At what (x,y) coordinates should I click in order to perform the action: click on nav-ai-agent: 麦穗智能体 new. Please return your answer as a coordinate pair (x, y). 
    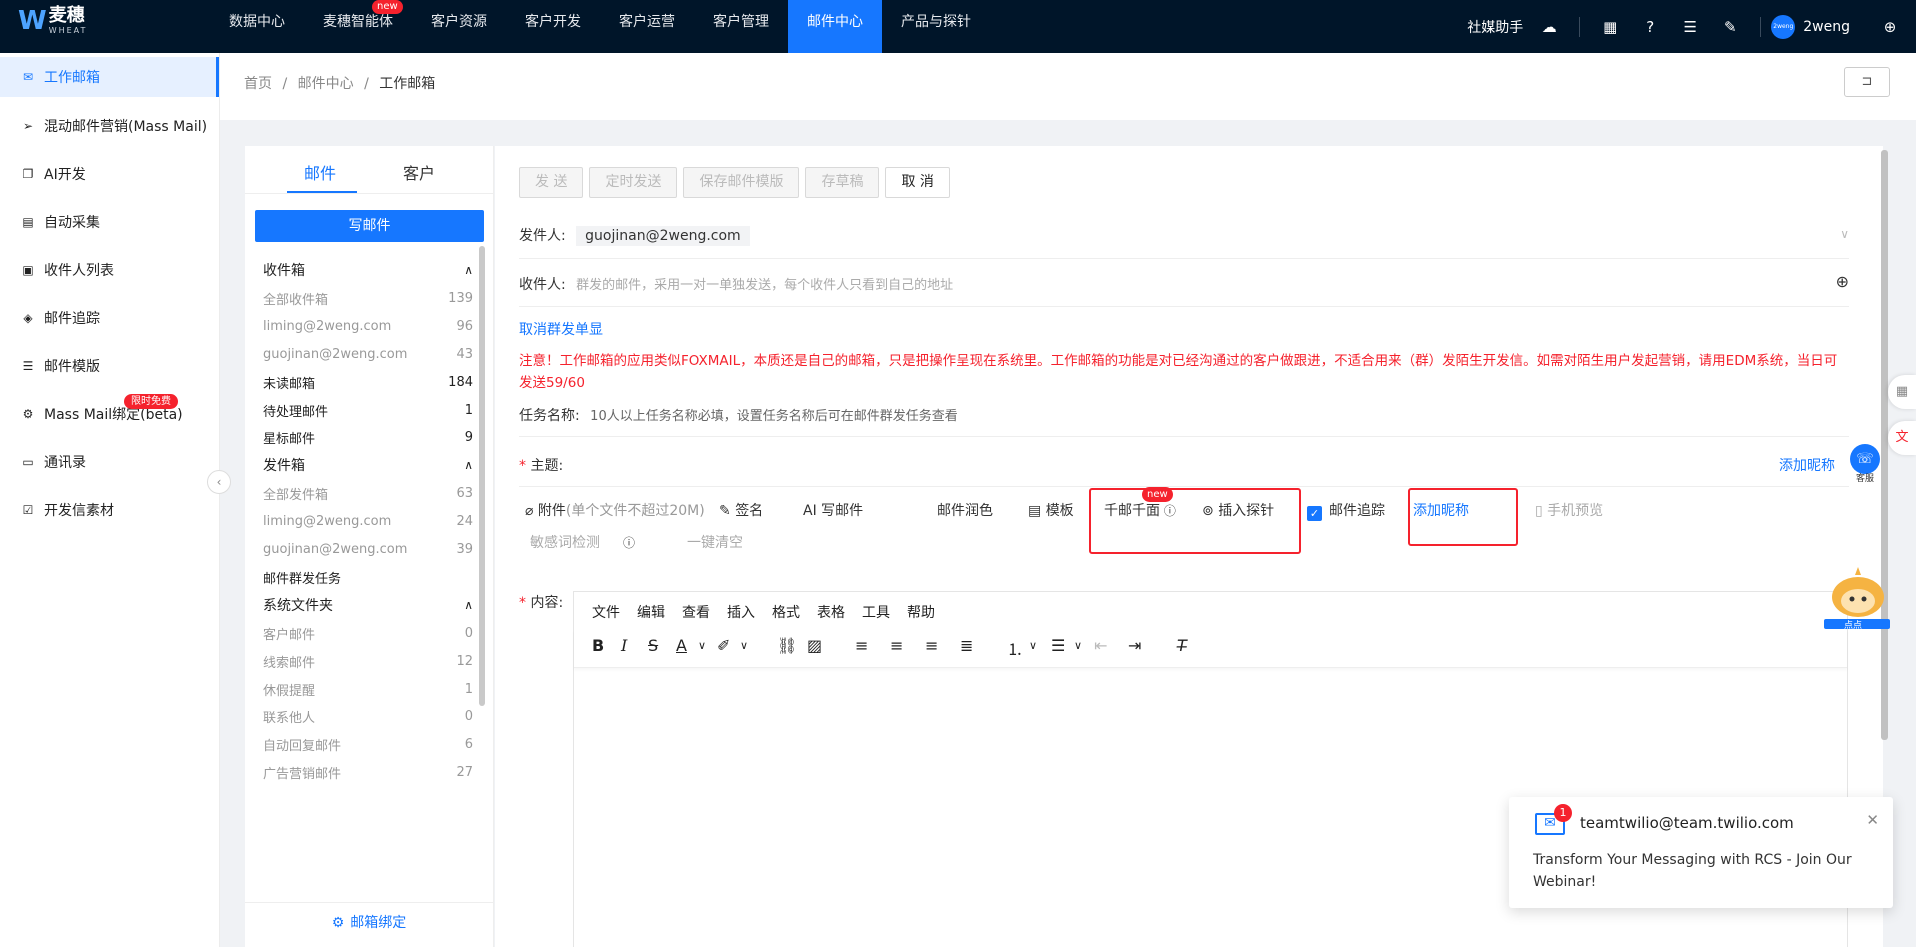
    Looking at the image, I should click on (358, 26).